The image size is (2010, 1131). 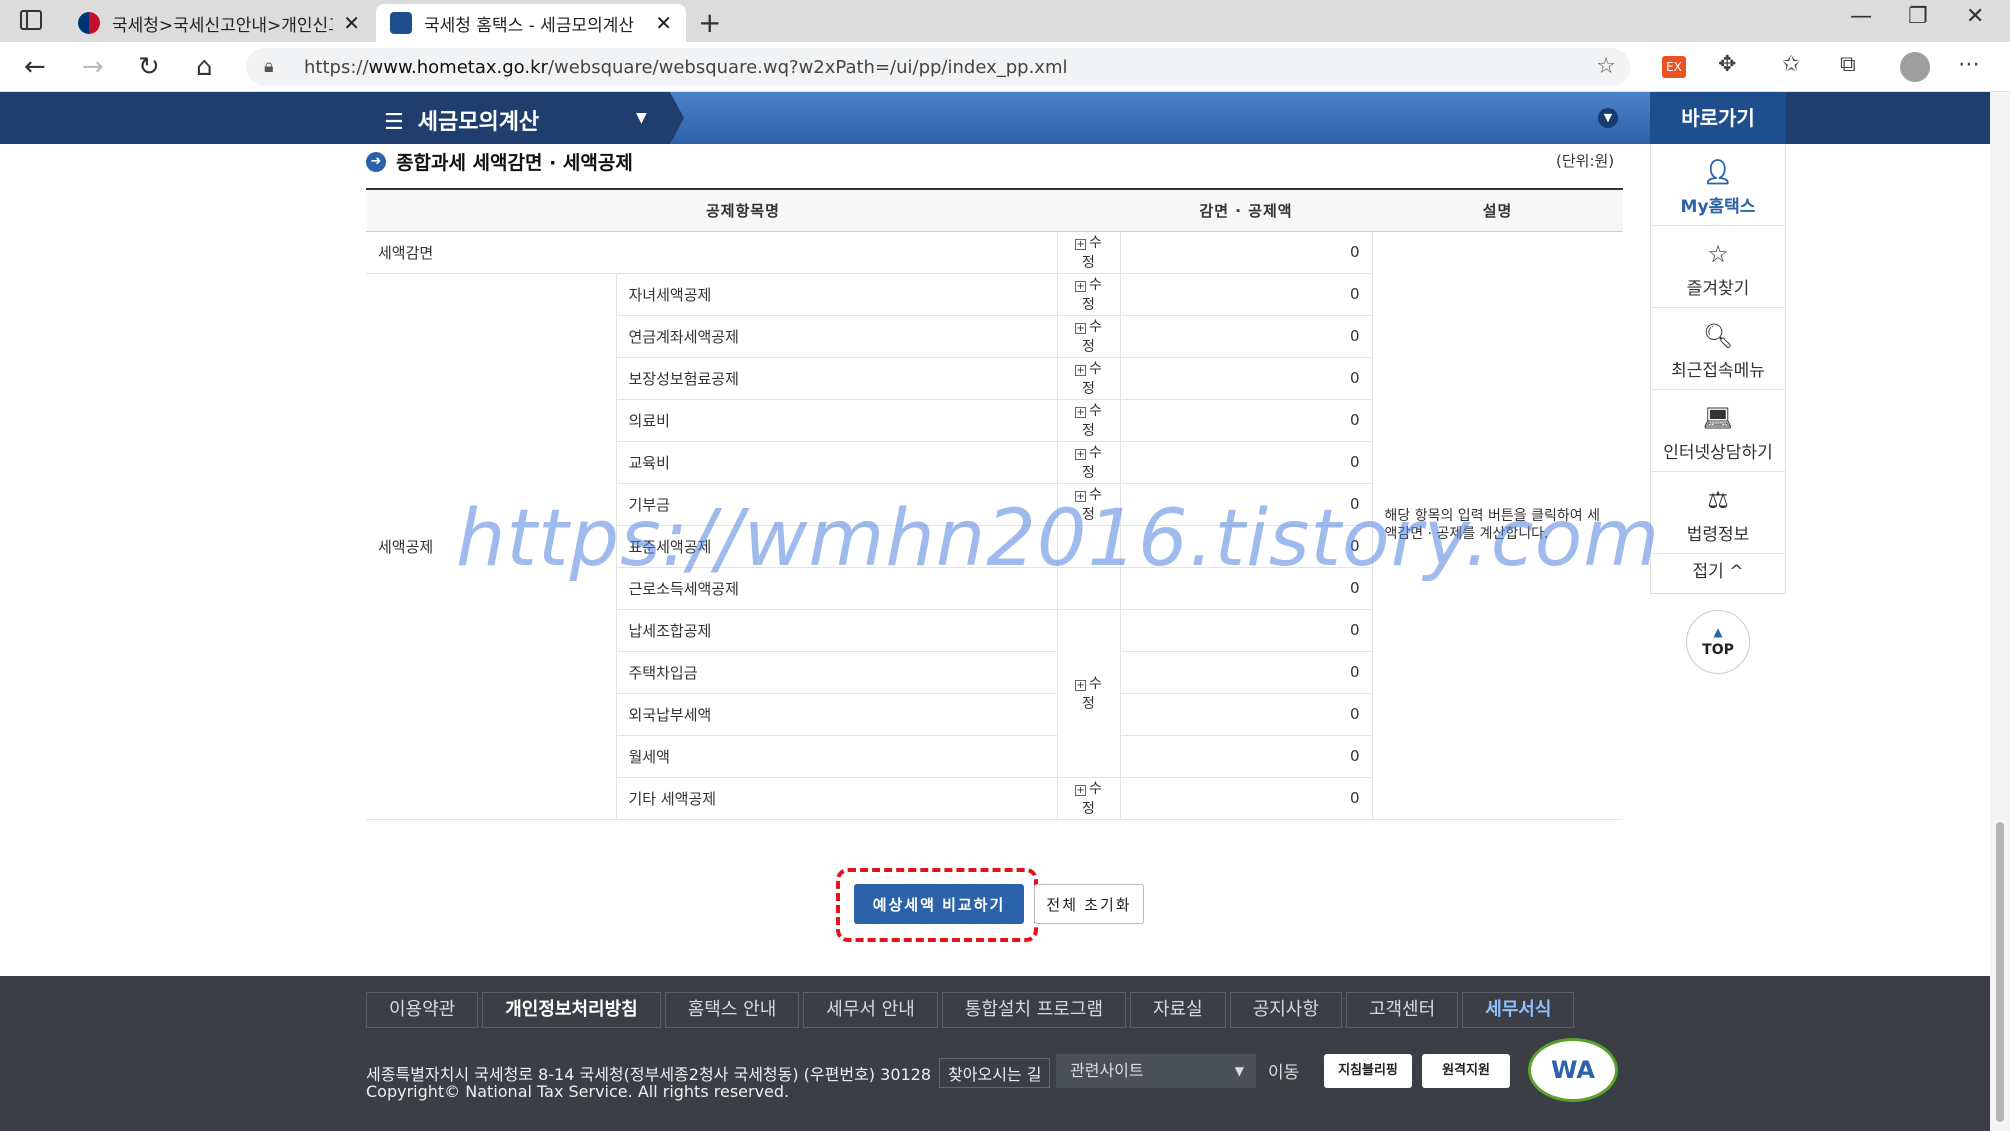 What do you see at coordinates (709, 22) in the screenshot?
I see `new-tab-icon: +` at bounding box center [709, 22].